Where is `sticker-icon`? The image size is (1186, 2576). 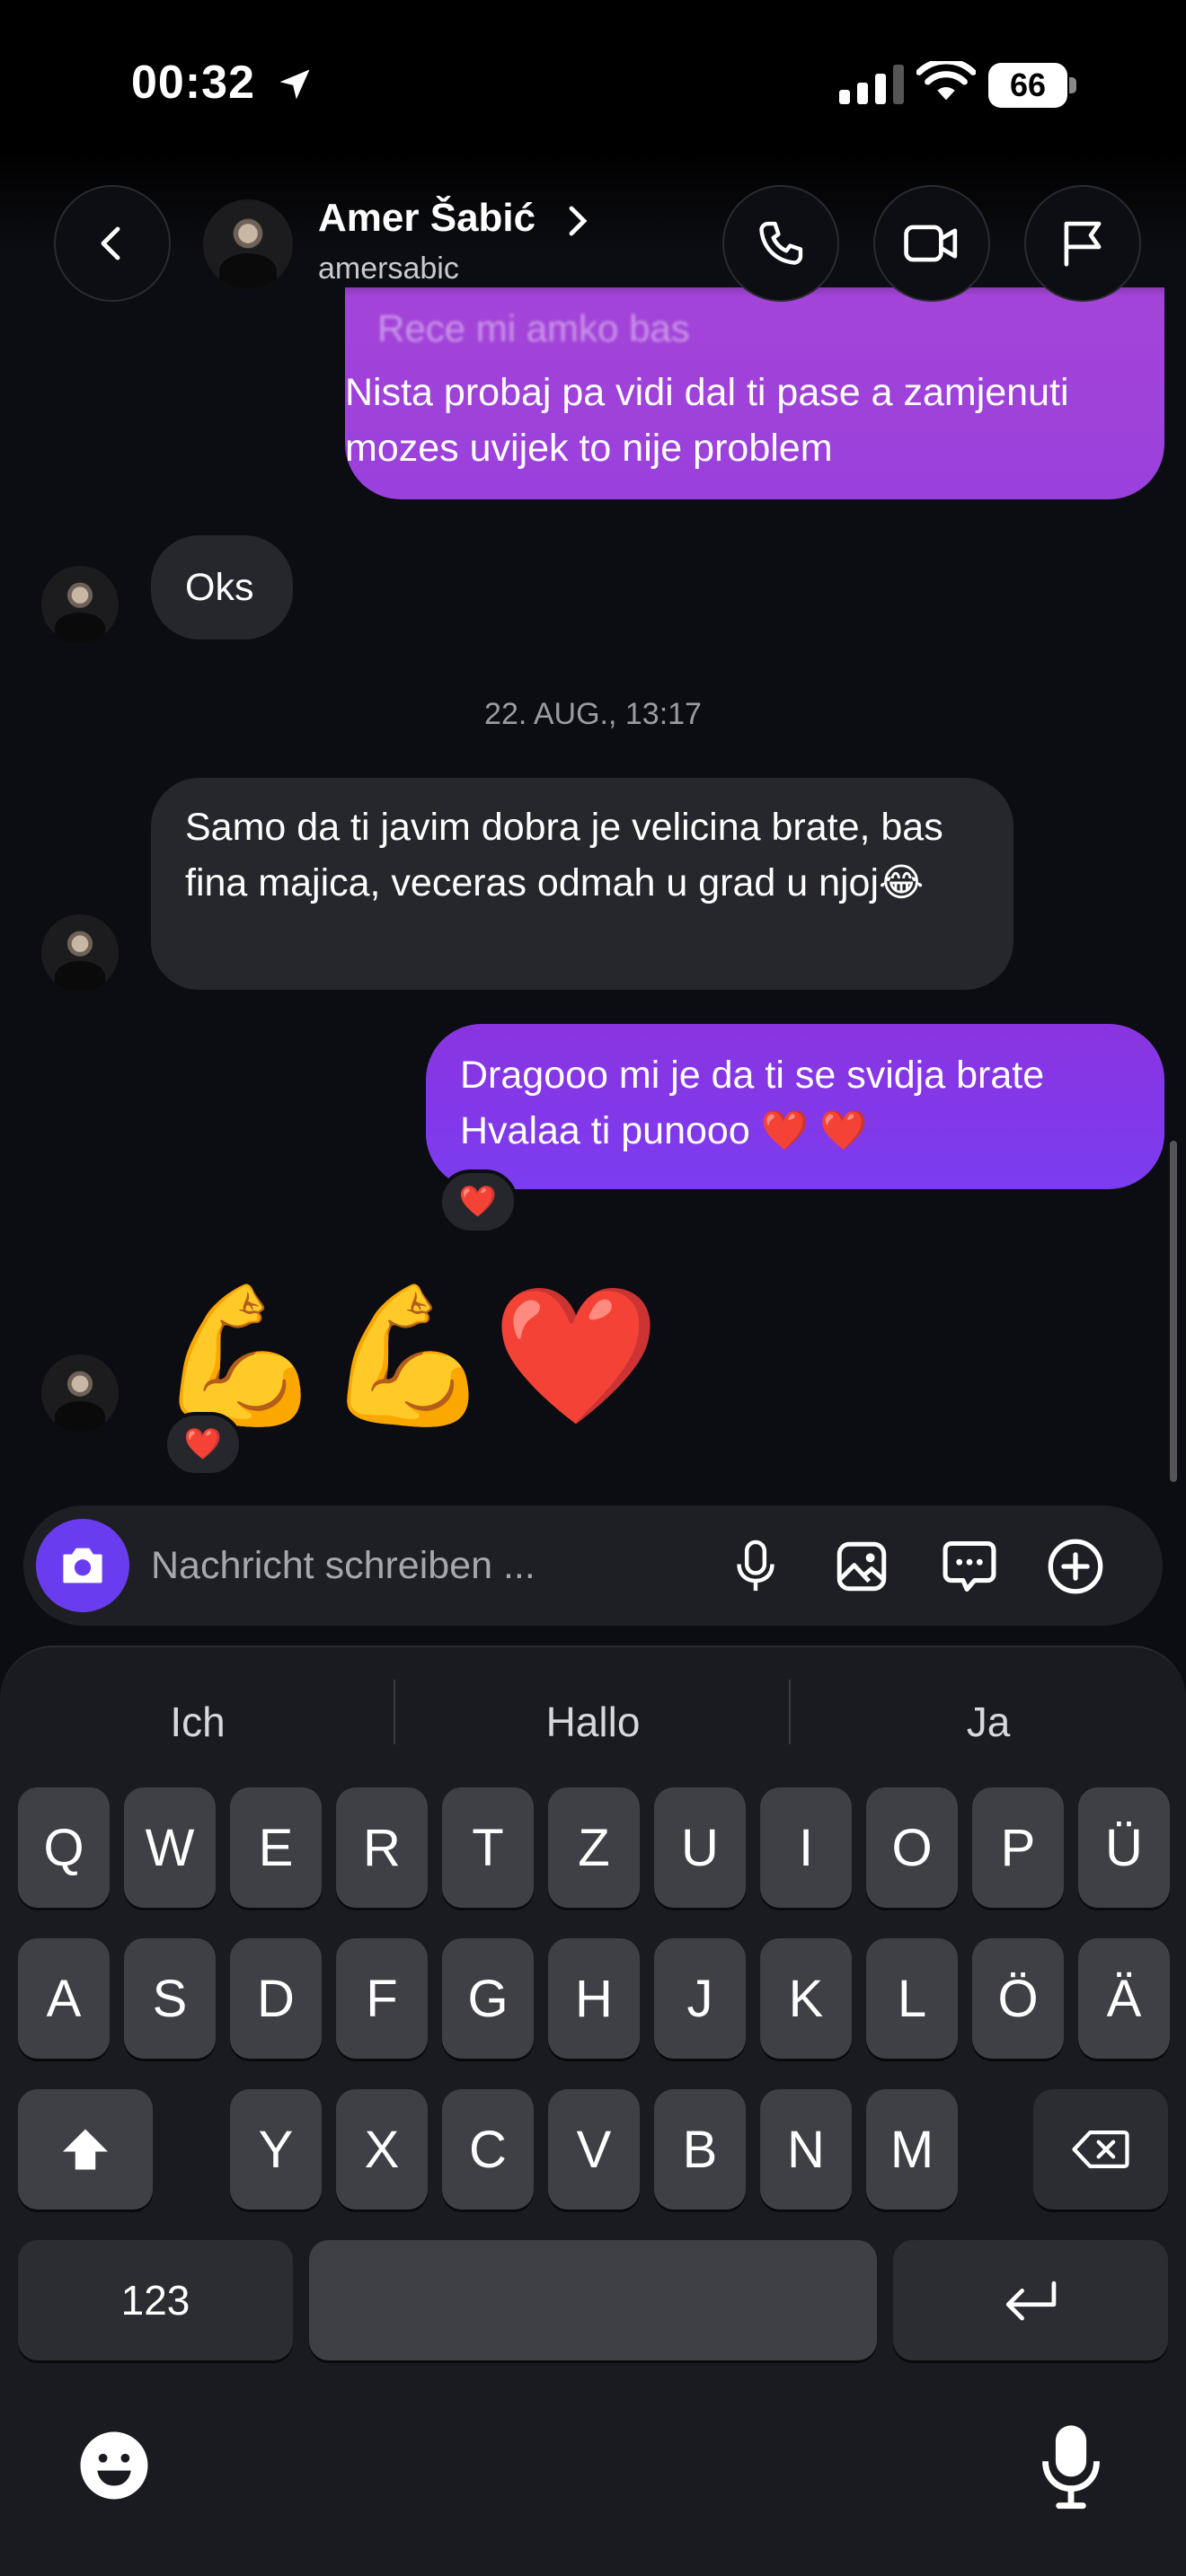
sticker-icon is located at coordinates (970, 1566).